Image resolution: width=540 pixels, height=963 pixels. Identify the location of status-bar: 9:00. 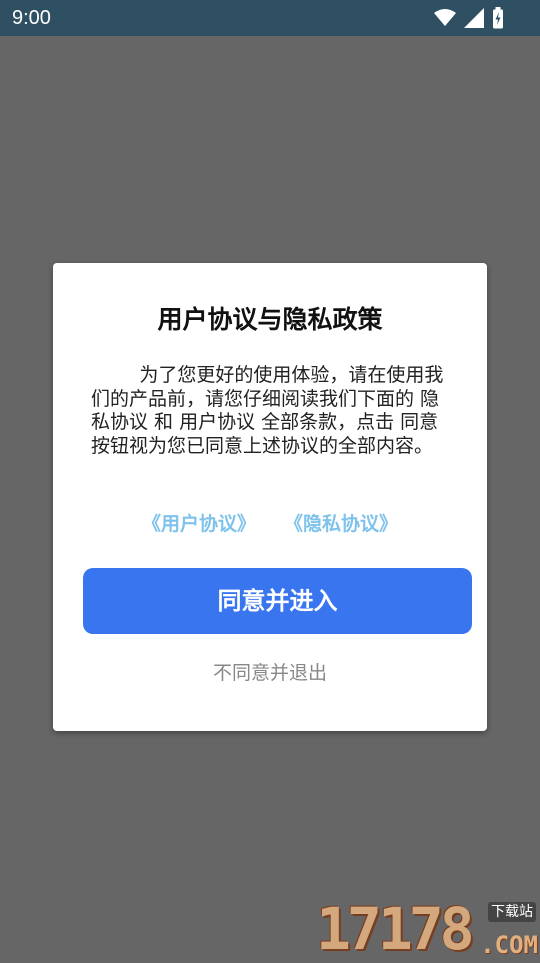
(270, 18).